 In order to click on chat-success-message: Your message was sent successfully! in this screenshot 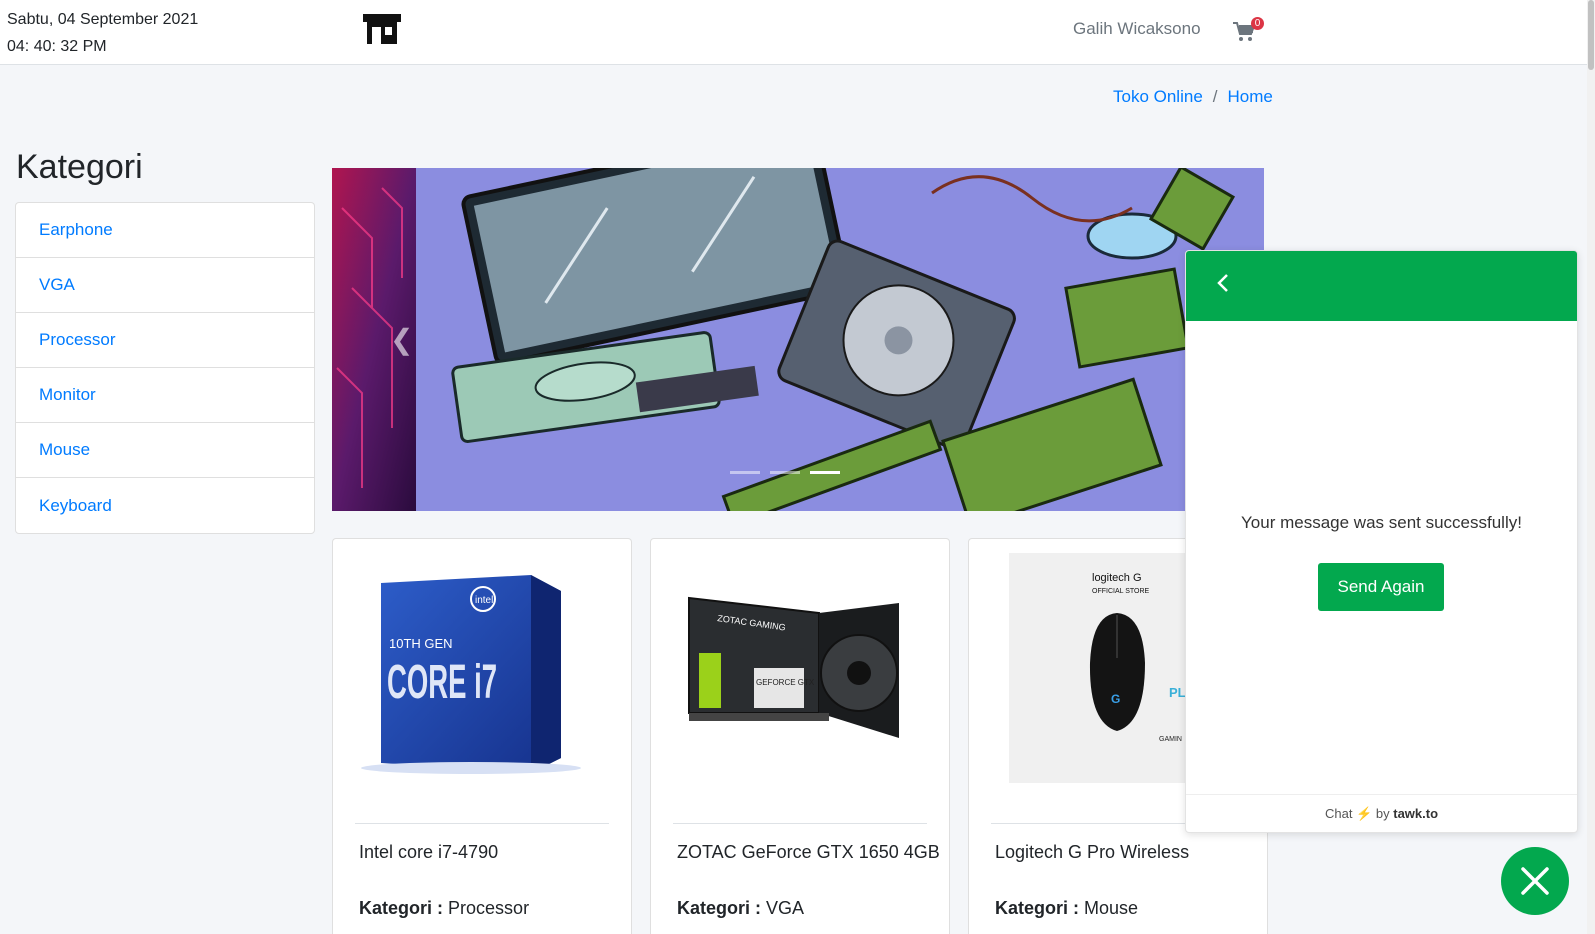, I will do `click(1381, 522)`.